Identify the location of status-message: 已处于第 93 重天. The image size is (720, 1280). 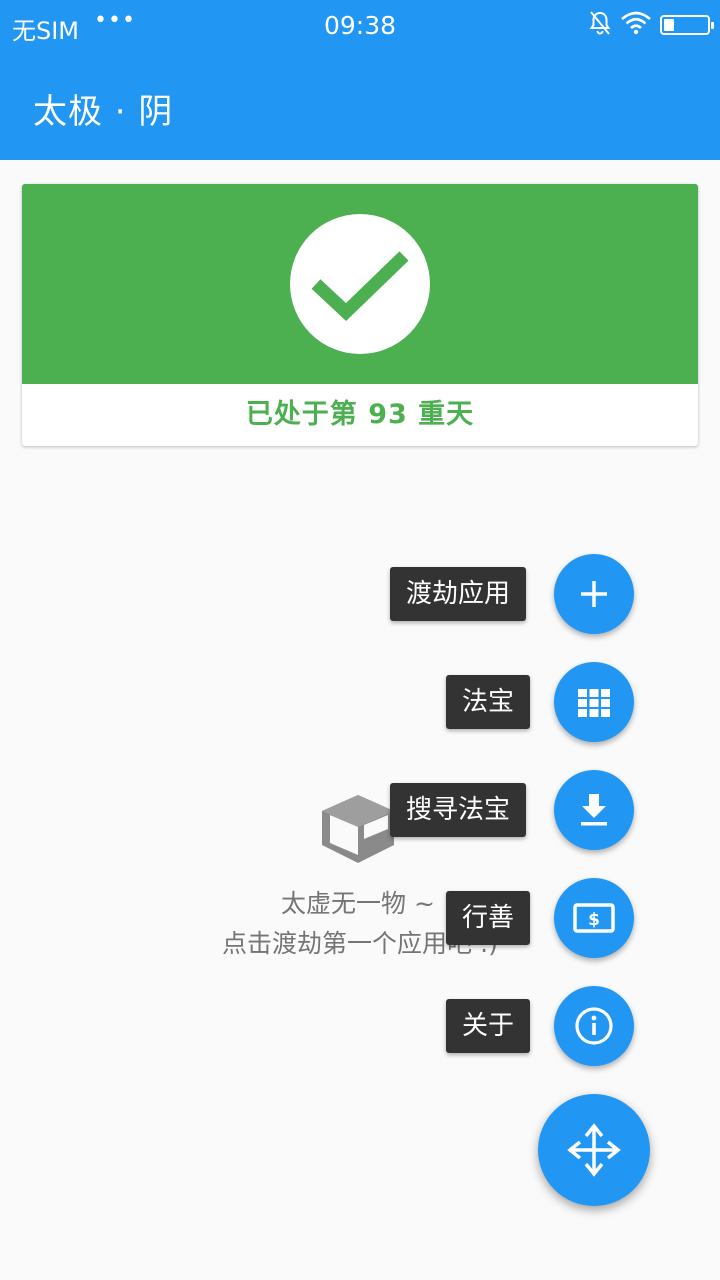
(360, 414).